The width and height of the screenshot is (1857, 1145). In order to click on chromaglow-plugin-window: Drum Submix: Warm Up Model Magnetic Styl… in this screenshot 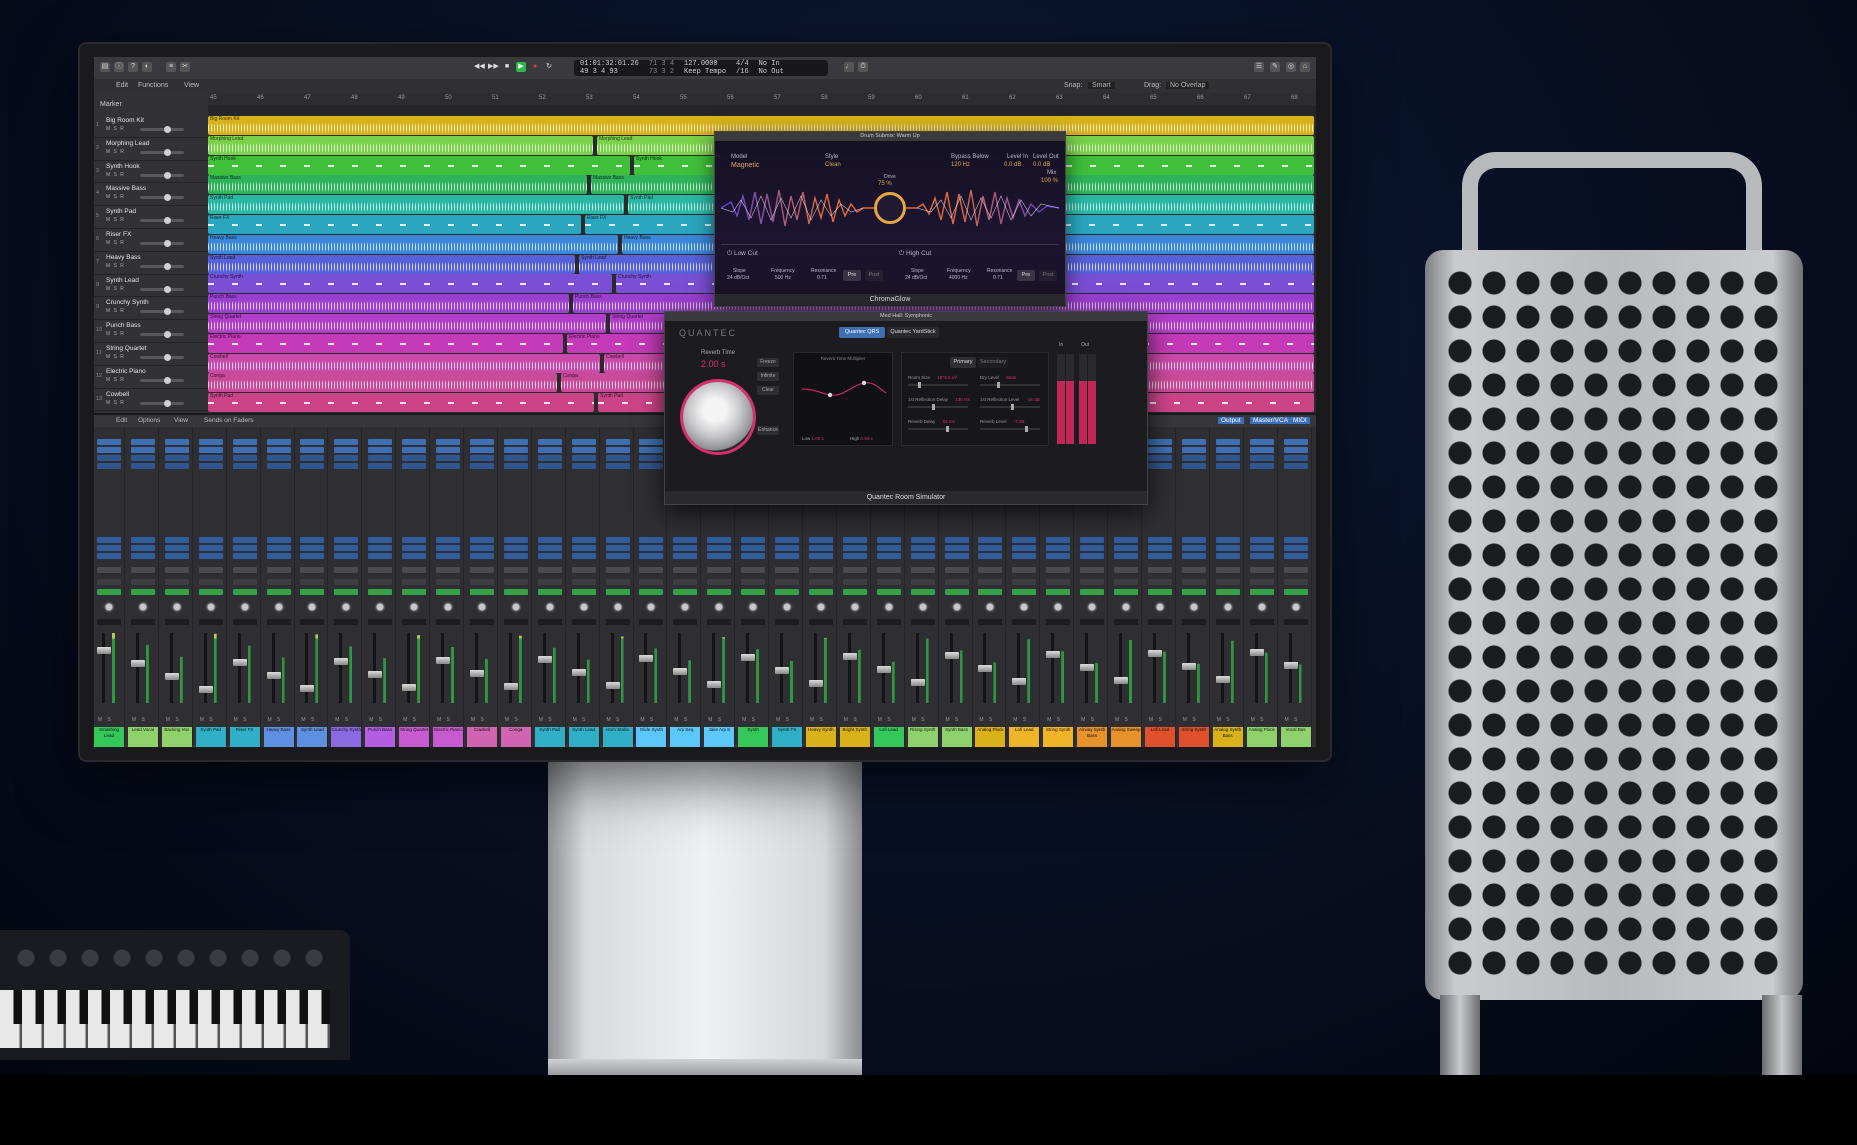, I will do `click(890, 219)`.